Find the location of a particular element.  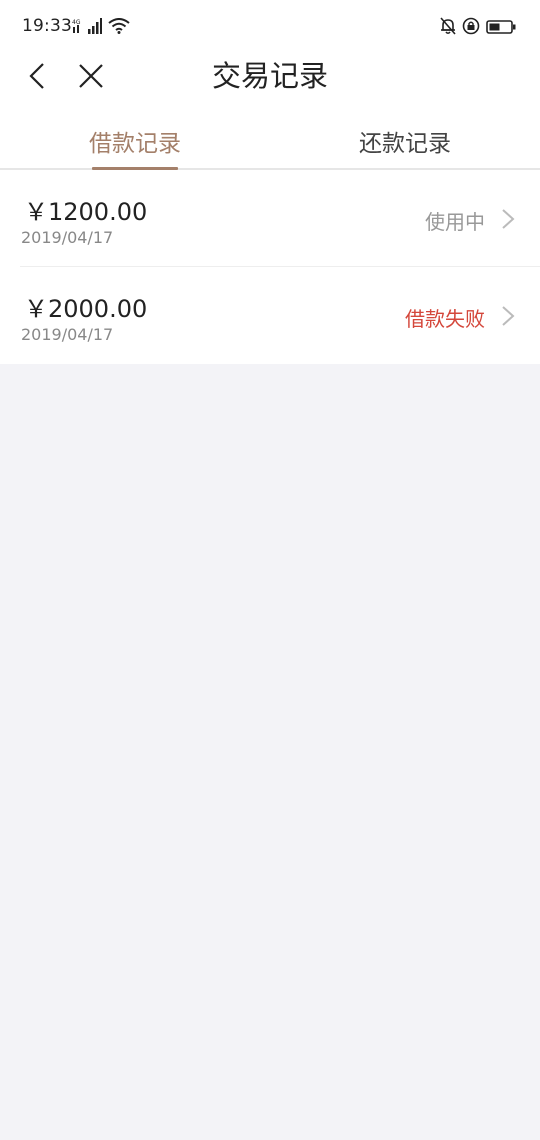

battery-icon is located at coordinates (501, 28).